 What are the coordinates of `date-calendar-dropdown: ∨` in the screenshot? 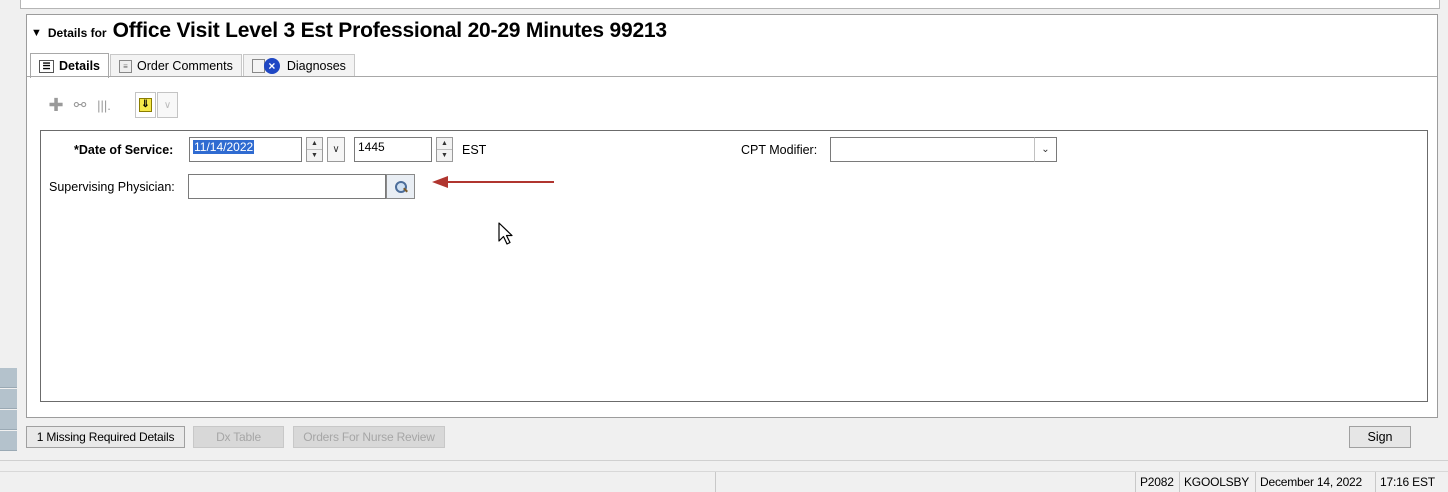 It's located at (336, 149).